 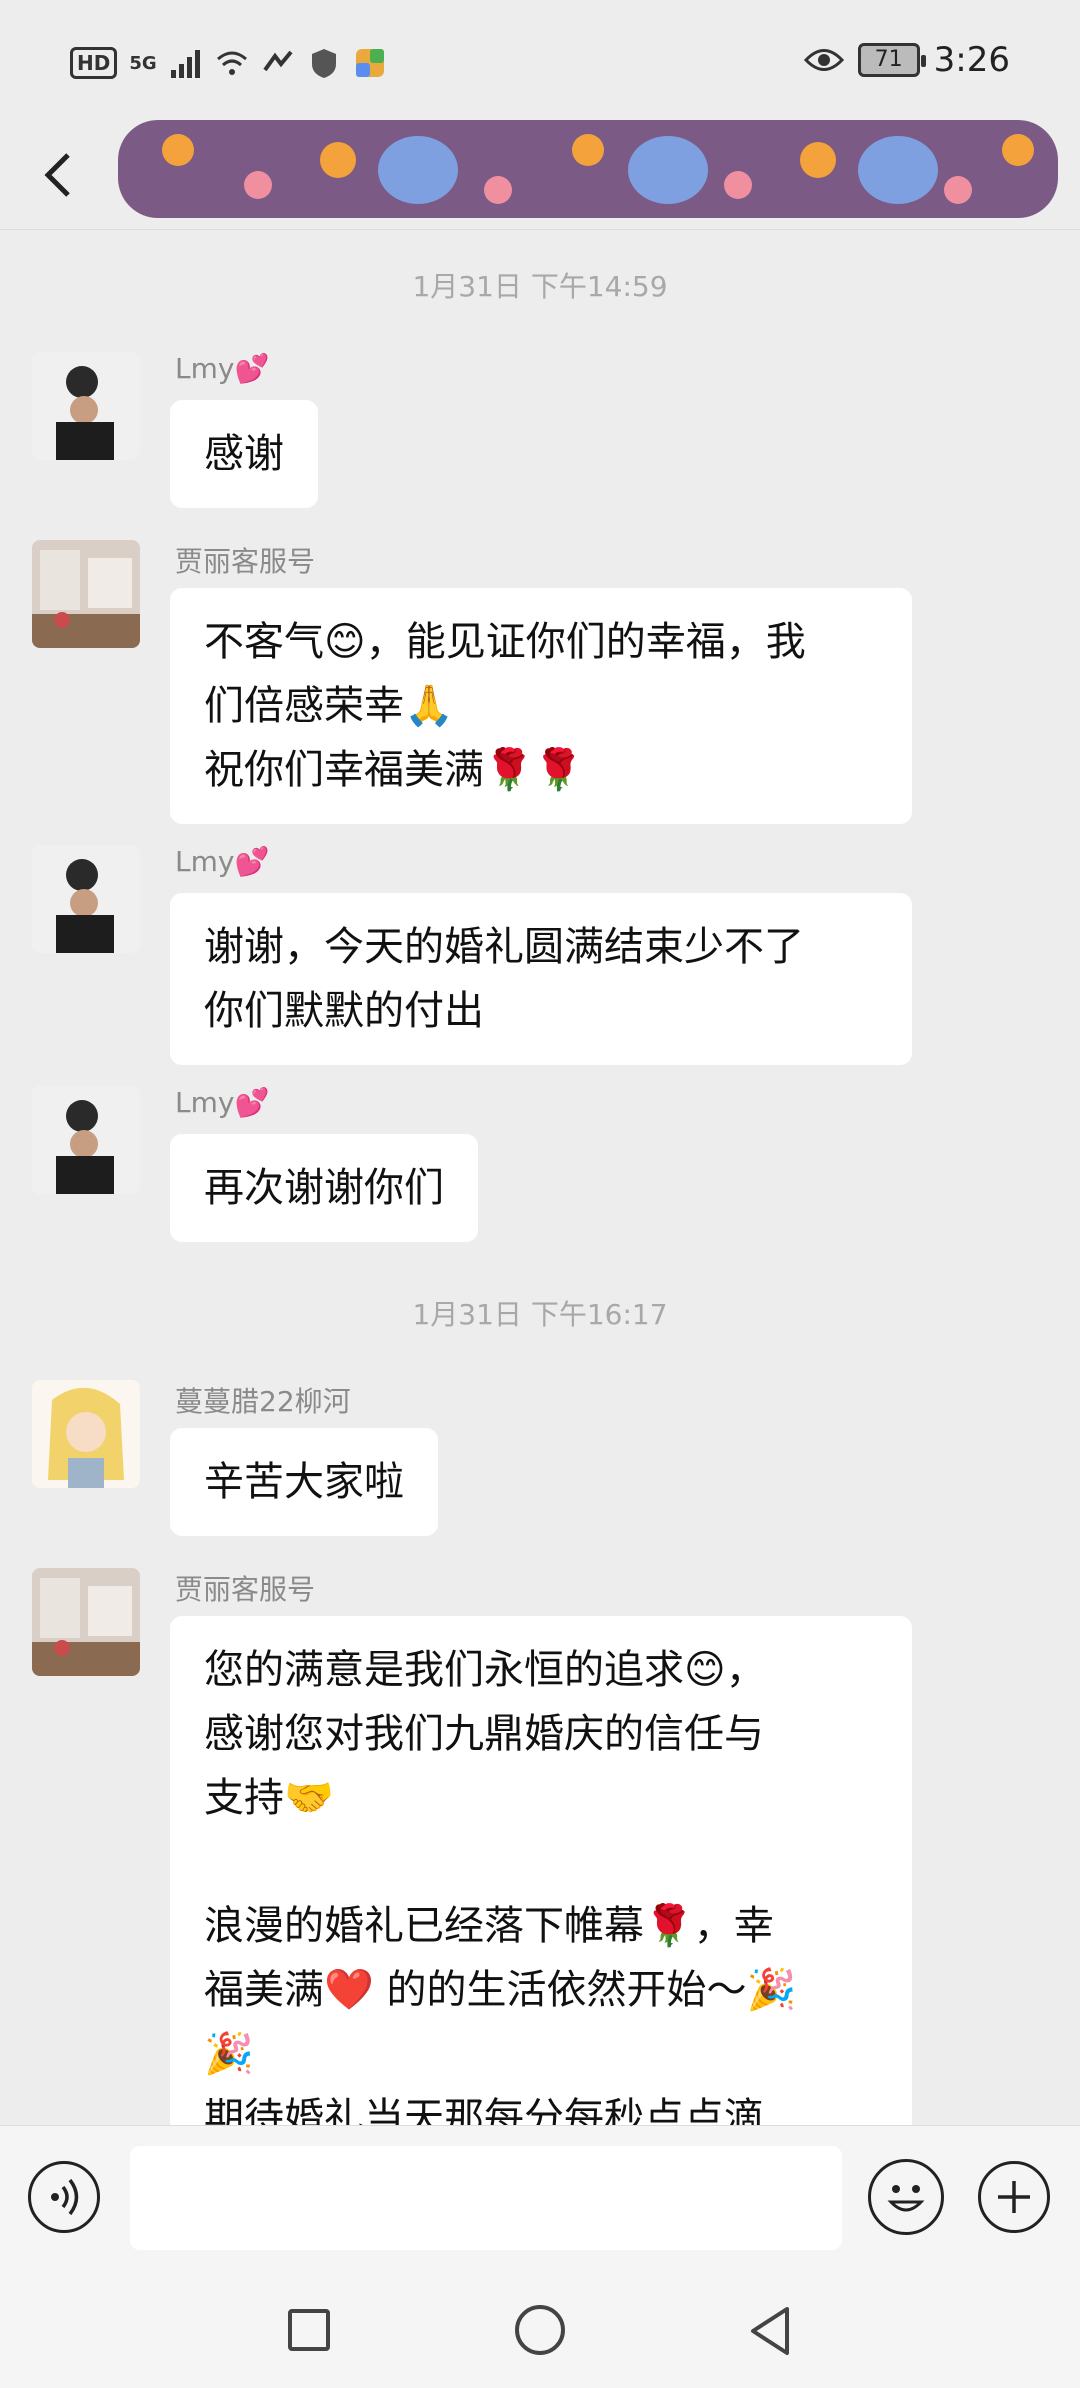 I want to click on message-bubble: 谢谢，今天的婚礼圆满结束少不了 你们默默的付出, so click(x=541, y=979).